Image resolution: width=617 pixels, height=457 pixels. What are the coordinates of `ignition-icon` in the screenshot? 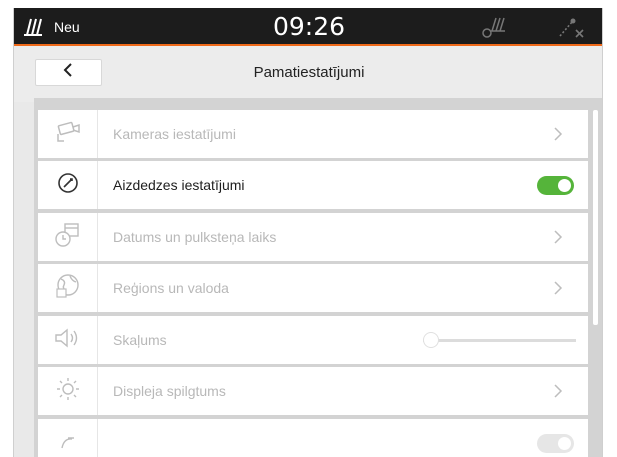 It's located at (68, 185).